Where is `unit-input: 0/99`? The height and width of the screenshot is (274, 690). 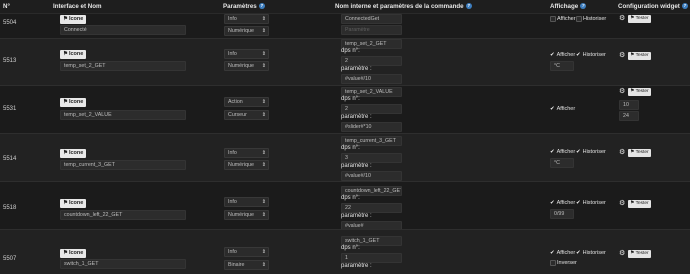
unit-input: 0/99 is located at coordinates (562, 214).